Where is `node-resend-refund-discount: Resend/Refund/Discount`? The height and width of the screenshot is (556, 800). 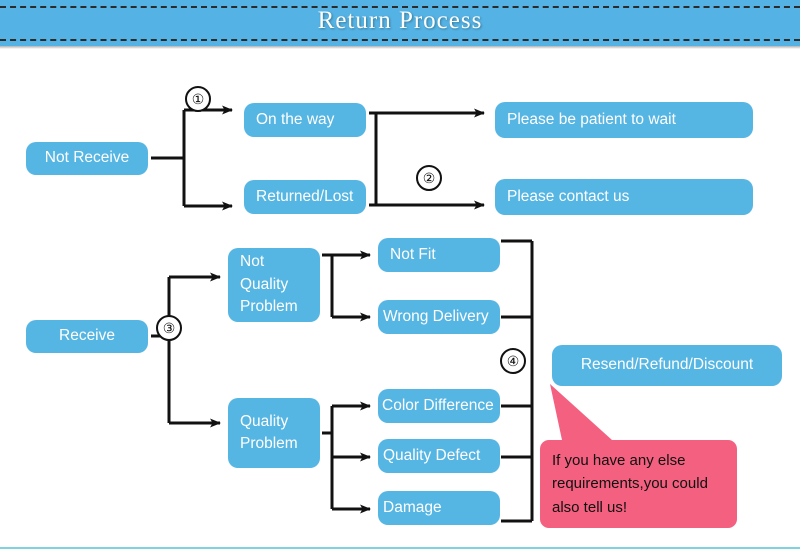
node-resend-refund-discount: Resend/Refund/Discount is located at coordinates (667, 365).